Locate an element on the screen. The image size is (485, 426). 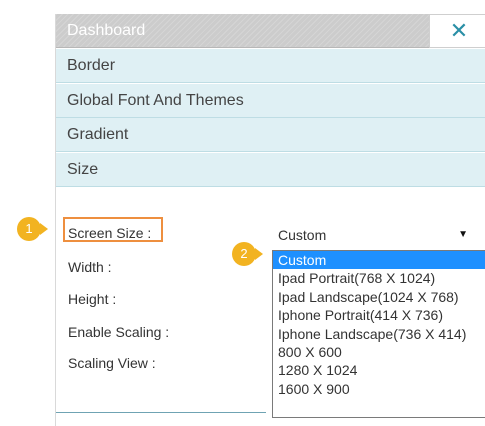
width-label: Width : is located at coordinates (90, 267).